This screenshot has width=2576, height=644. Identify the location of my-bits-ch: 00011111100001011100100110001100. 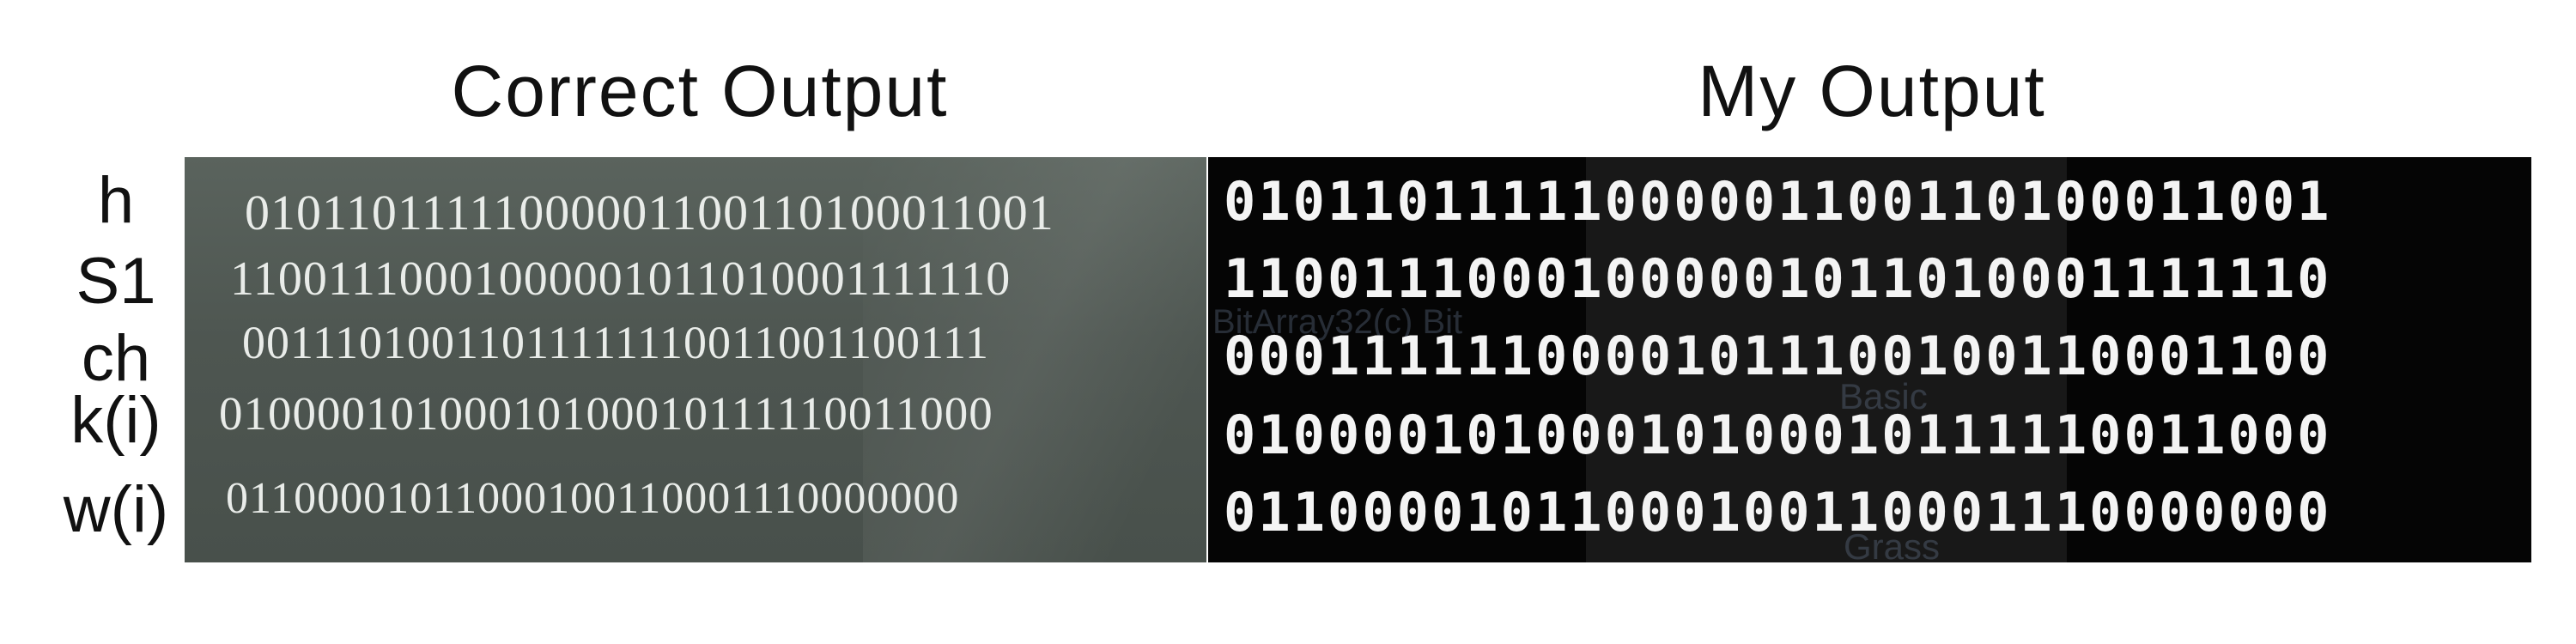
(1778, 356).